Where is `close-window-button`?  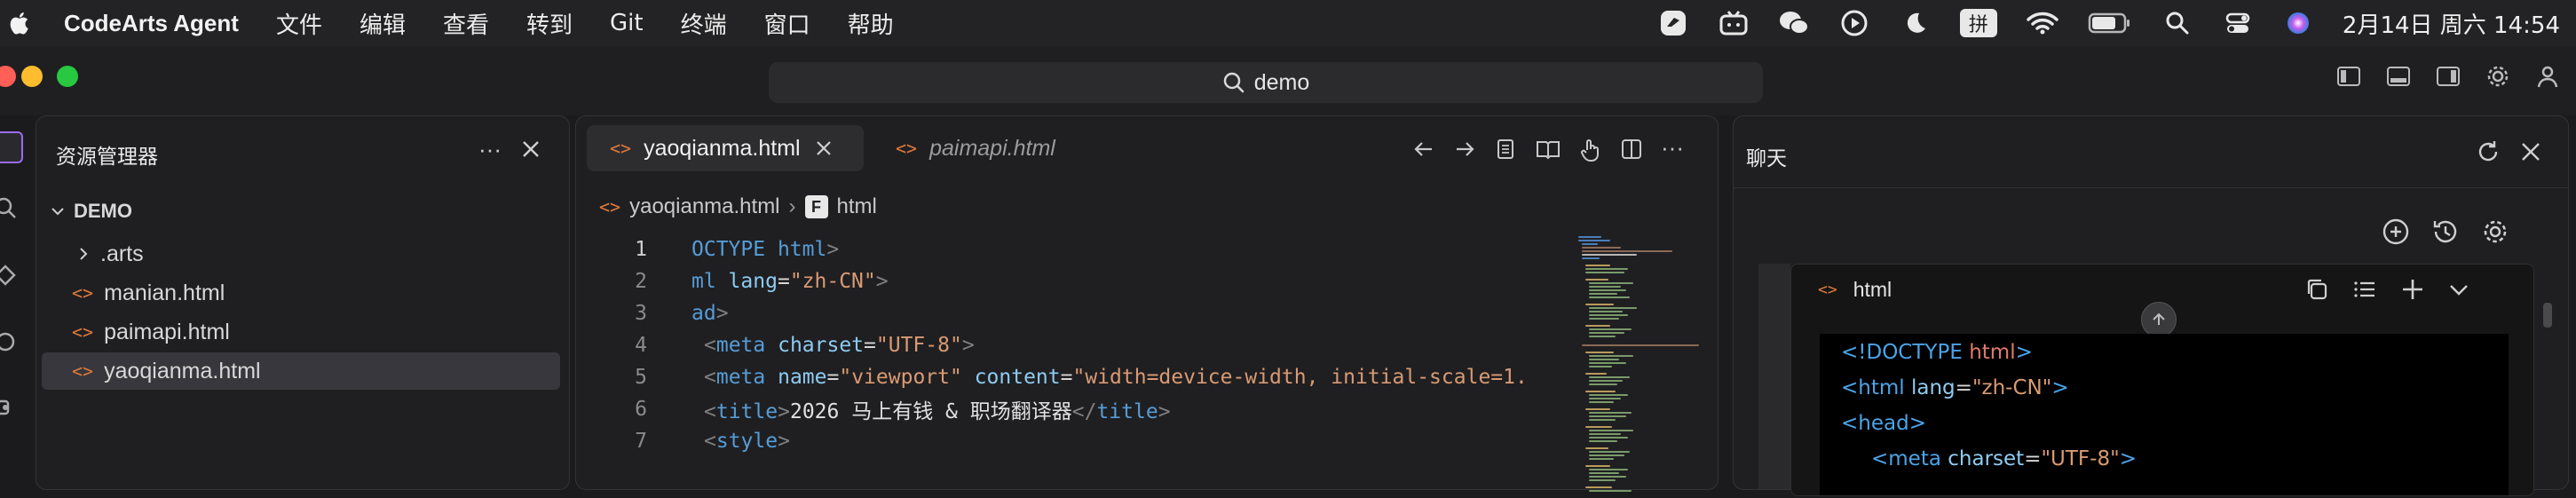
close-window-button is located at coordinates (8, 76).